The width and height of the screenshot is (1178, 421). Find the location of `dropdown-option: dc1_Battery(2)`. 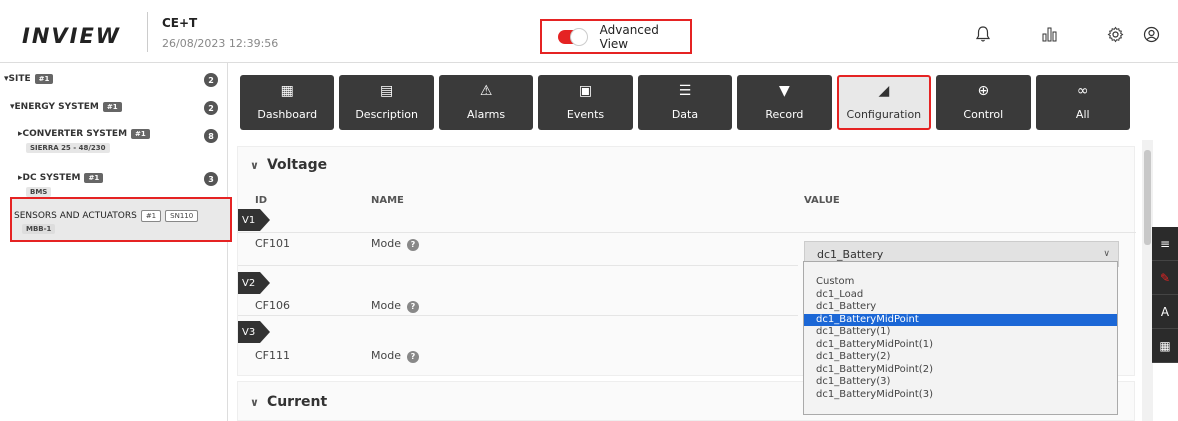

dropdown-option: dc1_Battery(2) is located at coordinates (960, 357).